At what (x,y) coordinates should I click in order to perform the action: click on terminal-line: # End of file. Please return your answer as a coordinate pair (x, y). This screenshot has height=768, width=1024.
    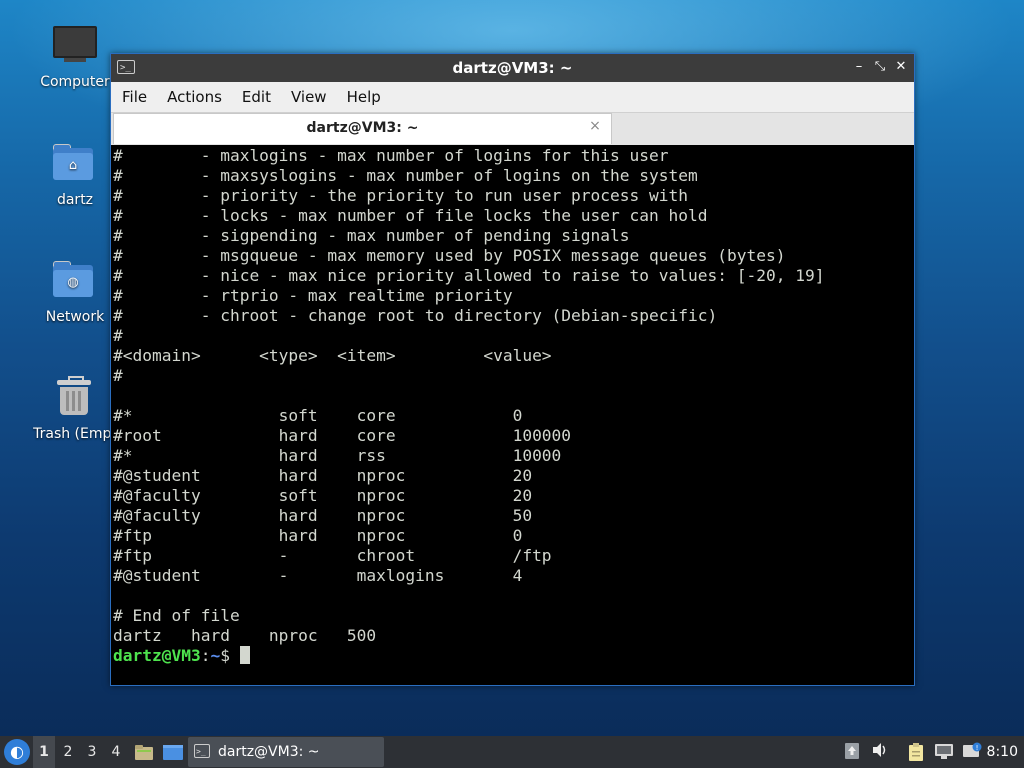
    Looking at the image, I should click on (176, 615).